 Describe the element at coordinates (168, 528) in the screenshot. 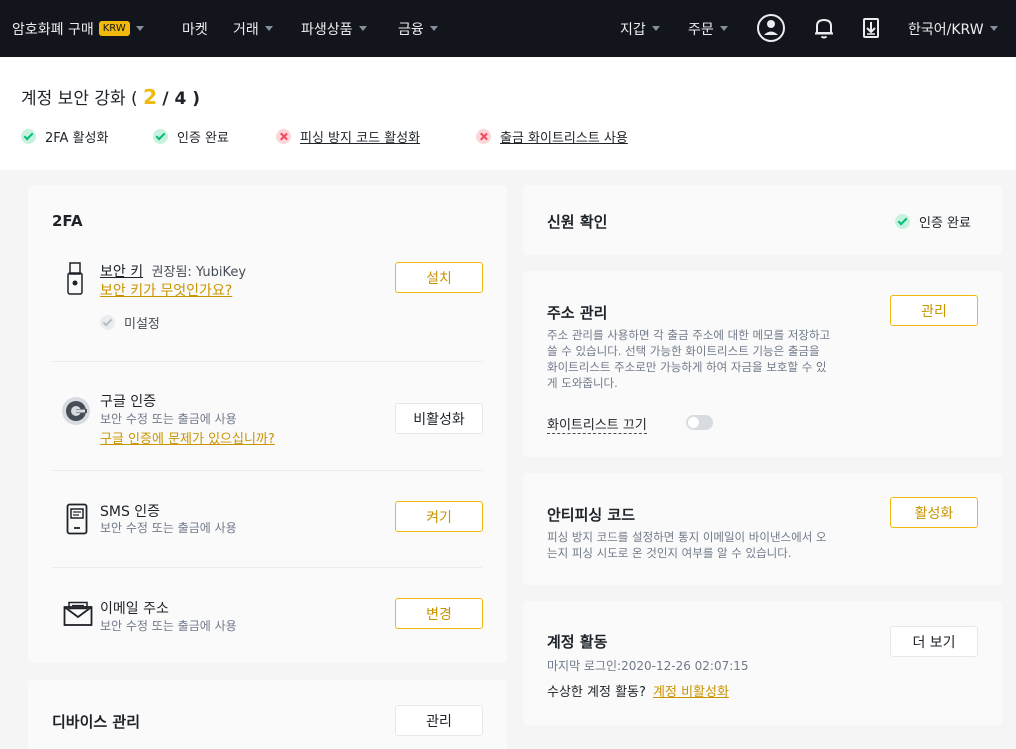

I see `sms-sub: 보안 수정 또는 출금에 사용` at that location.